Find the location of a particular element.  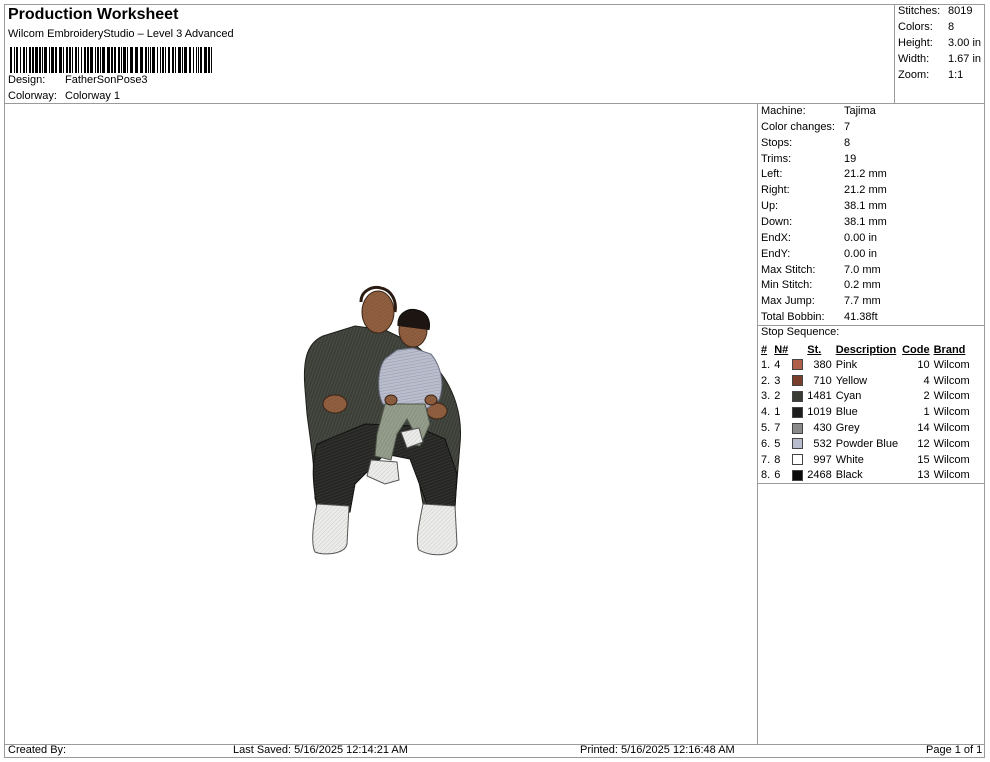

design-label: Design: is located at coordinates (27, 80).